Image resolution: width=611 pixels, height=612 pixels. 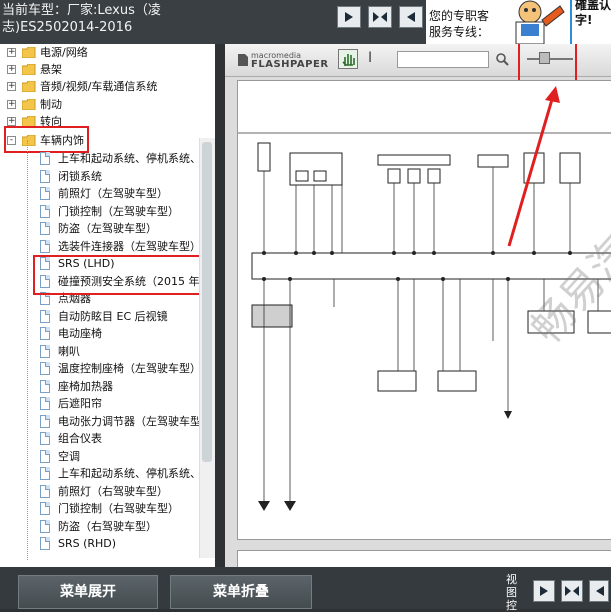 I want to click on tree-item-label: 电动张力调节器（左驾驶车型, so click(x=129, y=421).